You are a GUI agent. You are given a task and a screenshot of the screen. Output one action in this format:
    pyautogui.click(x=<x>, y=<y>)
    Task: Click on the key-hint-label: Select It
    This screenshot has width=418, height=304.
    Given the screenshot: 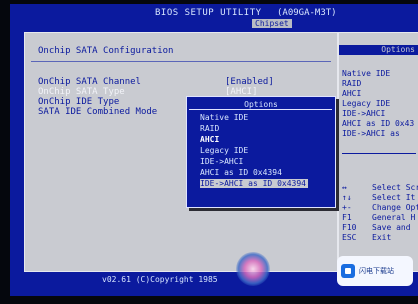 What is the action you would take?
    pyautogui.click(x=394, y=197)
    